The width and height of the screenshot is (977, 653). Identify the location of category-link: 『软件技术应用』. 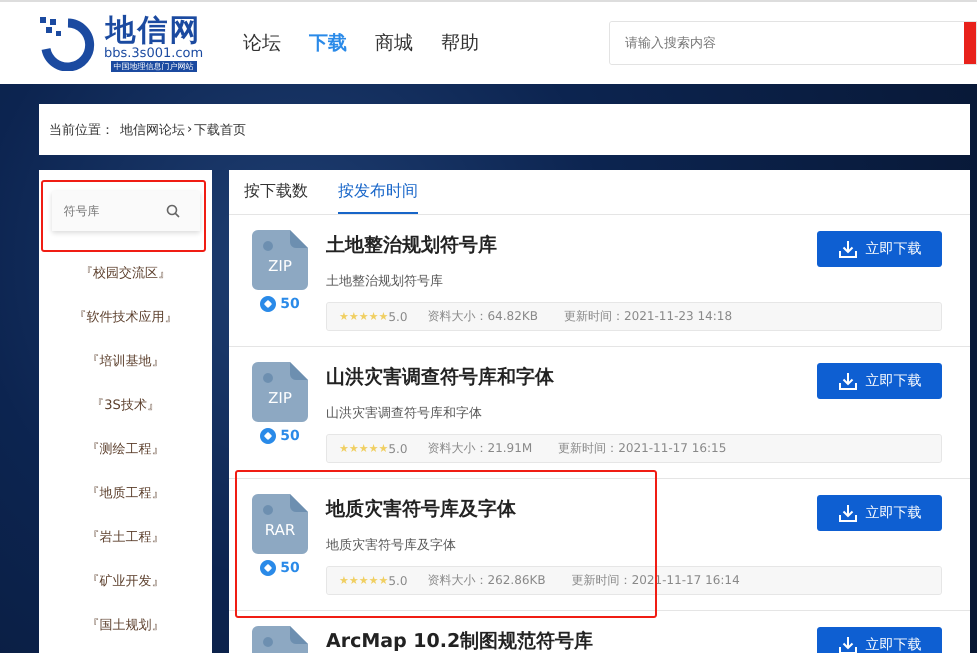
(126, 318).